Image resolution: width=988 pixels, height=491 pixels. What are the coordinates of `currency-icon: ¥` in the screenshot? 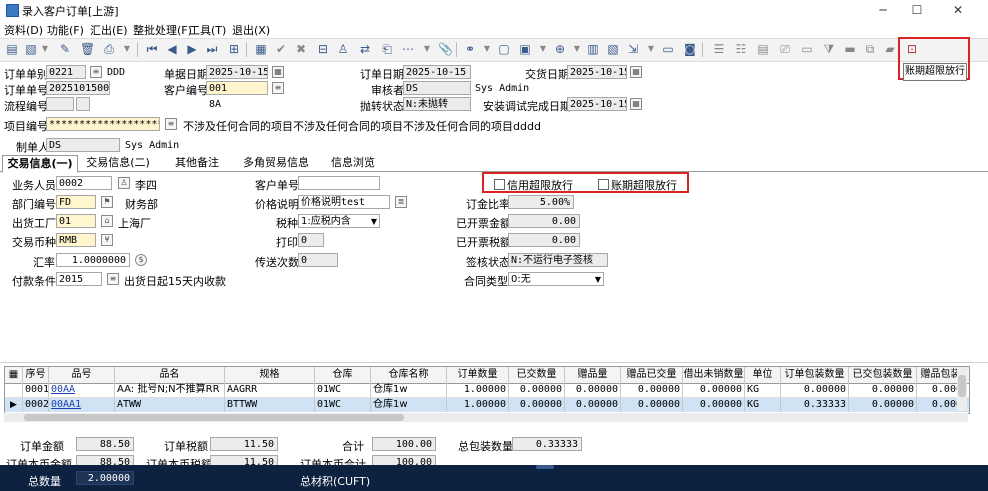 It's located at (107, 240).